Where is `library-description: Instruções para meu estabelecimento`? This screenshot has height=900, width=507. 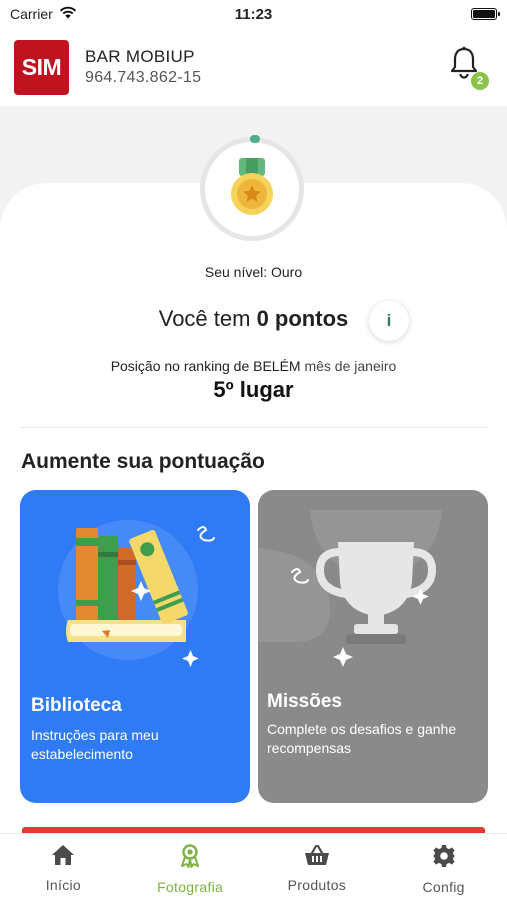 library-description: Instruções para meu estabelecimento is located at coordinates (95, 744).